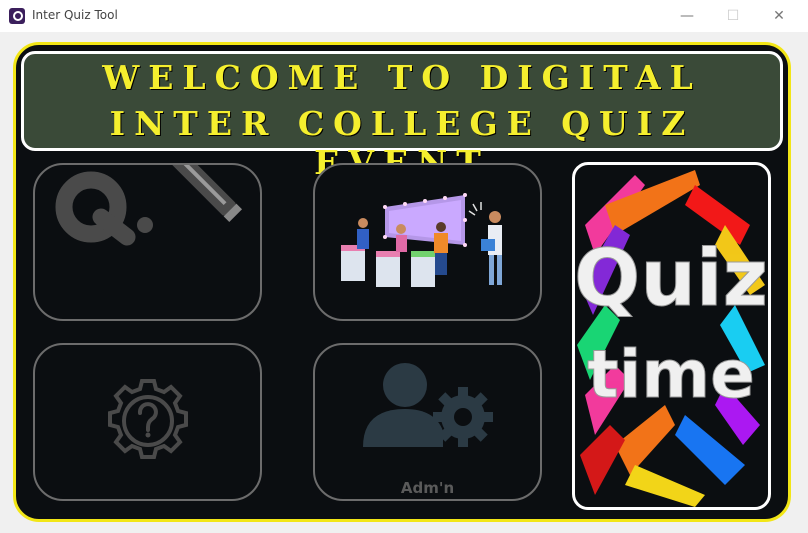 The height and width of the screenshot is (533, 808). What do you see at coordinates (427, 488) in the screenshot?
I see `admin-label: Adm'n` at bounding box center [427, 488].